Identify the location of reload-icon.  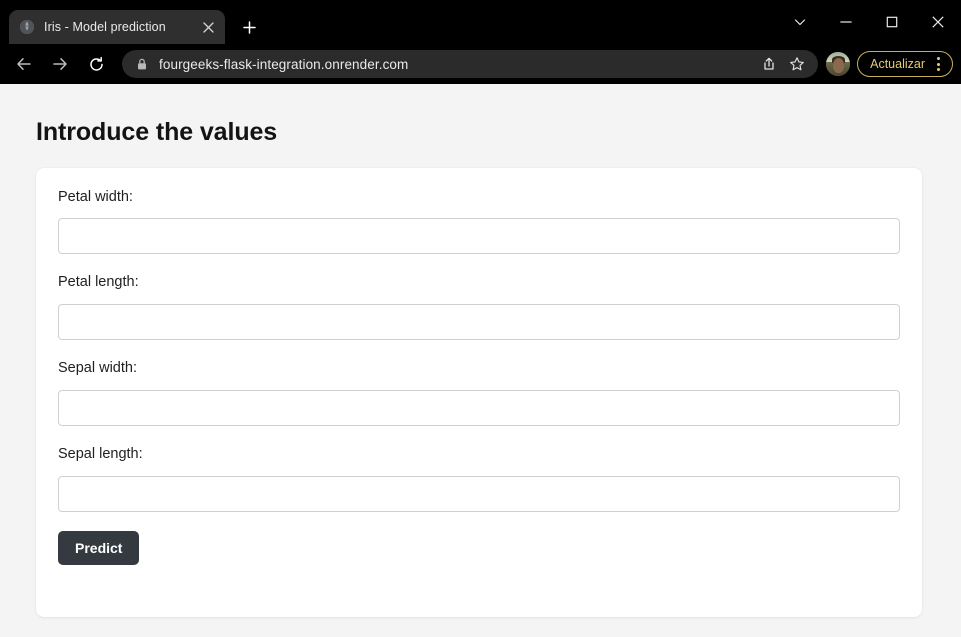
(96, 64).